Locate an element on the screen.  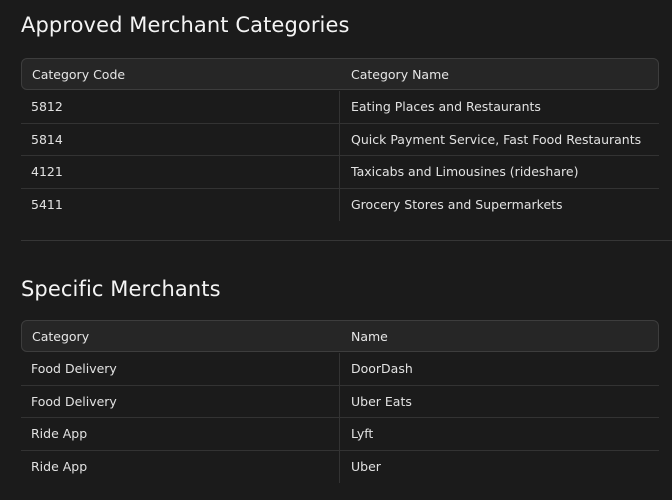
merchant-name-cell: Uber is located at coordinates (499, 466).